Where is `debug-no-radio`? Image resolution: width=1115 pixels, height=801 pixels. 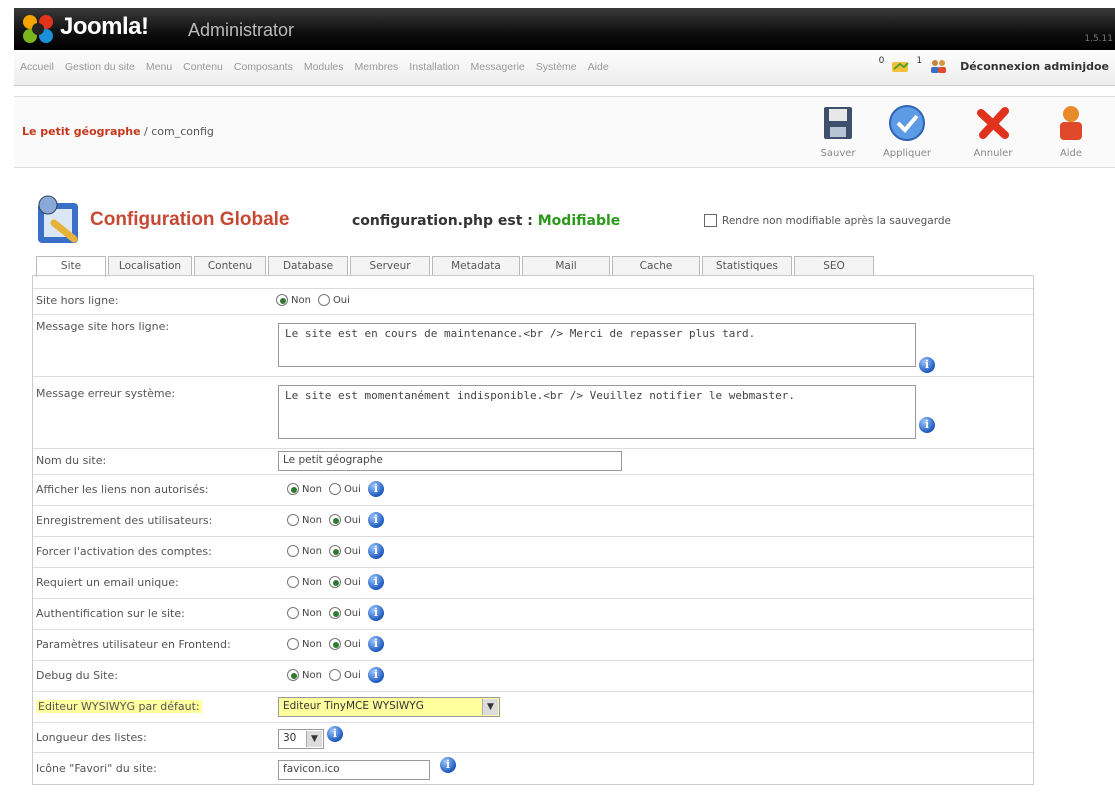
debug-no-radio is located at coordinates (293, 675).